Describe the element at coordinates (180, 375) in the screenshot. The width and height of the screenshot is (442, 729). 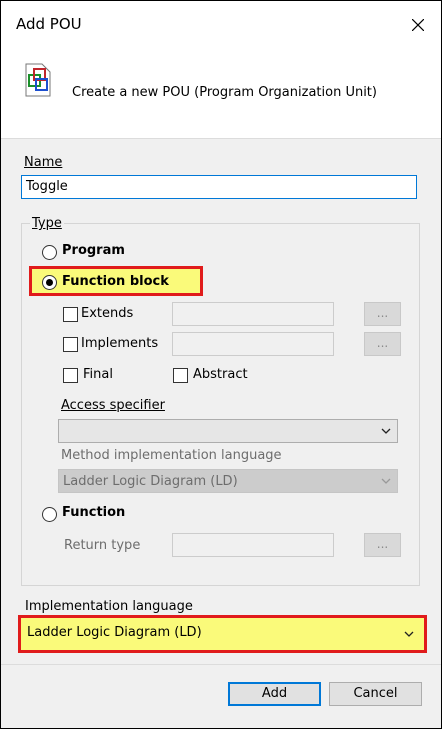
I see `abstract-checkbox` at that location.